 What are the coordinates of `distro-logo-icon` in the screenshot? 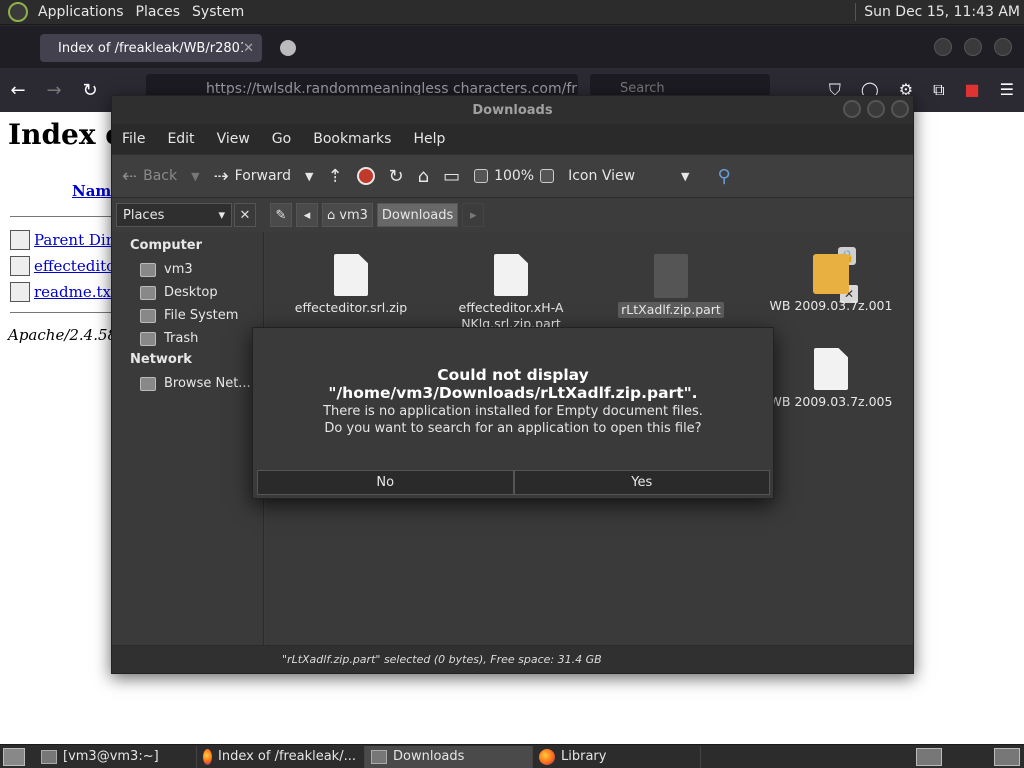 It's located at (18, 12).